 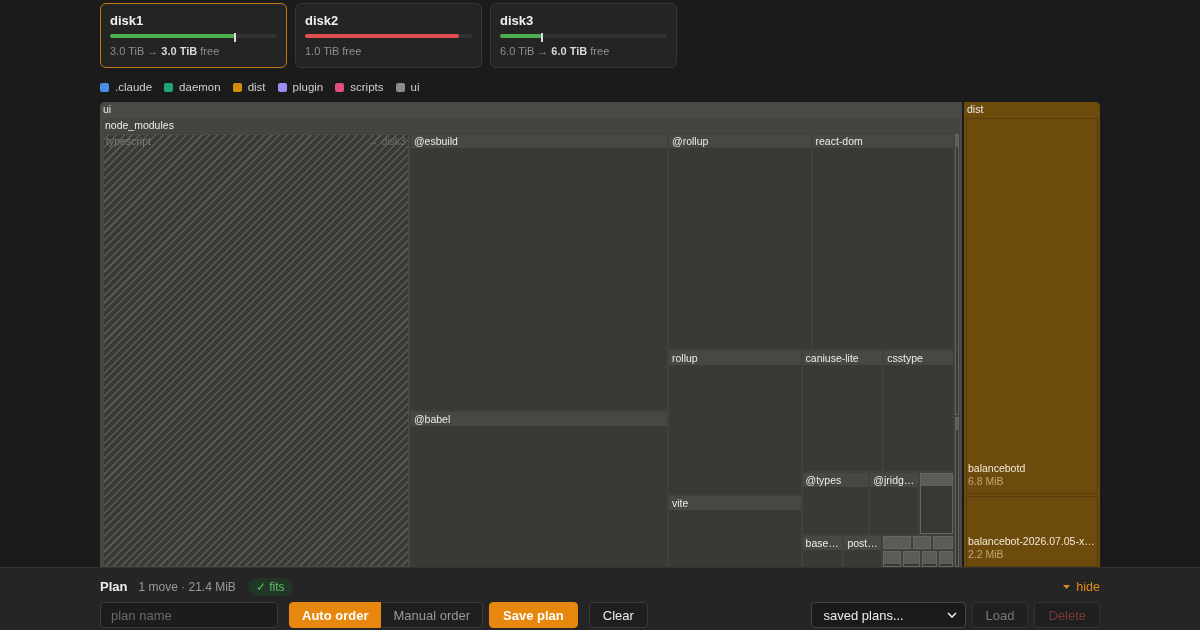 What do you see at coordinates (918, 411) in the screenshot?
I see `folder-tile: csstype` at bounding box center [918, 411].